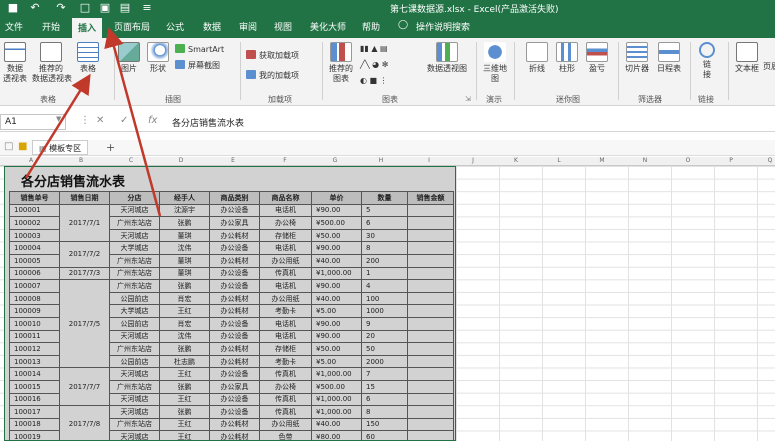 Image resolution: width=775 pixels, height=441 pixels. What do you see at coordinates (212, 26) in the screenshot?
I see `tab-data: 数据` at bounding box center [212, 26].